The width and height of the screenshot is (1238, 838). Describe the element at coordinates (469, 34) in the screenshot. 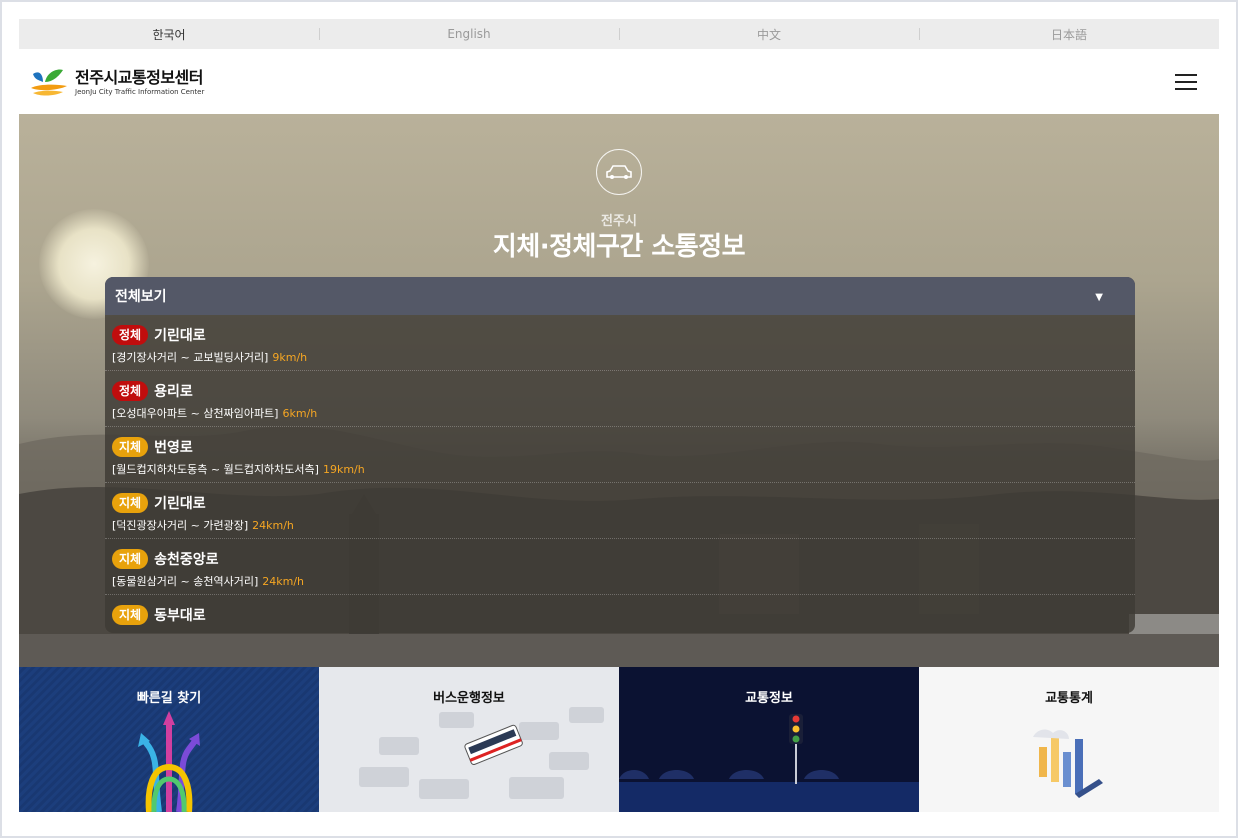

I see `lang-english: English` at that location.